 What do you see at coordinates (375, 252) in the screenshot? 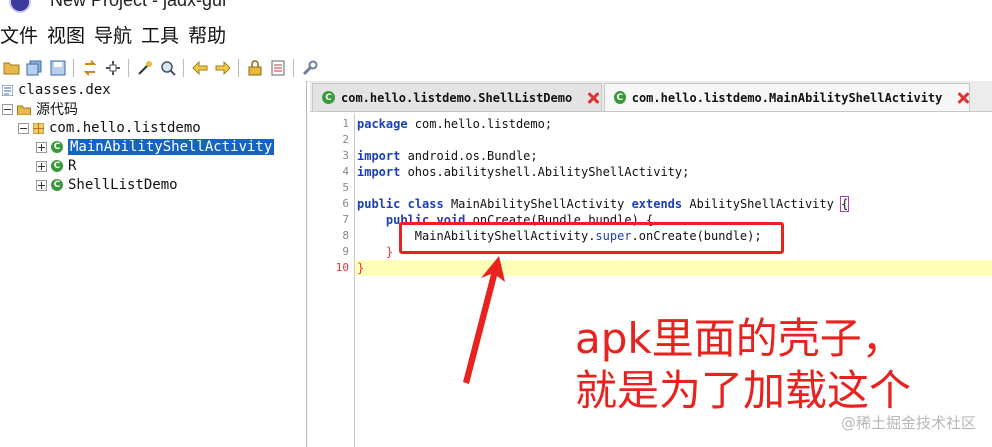
I see `code-line-9: }` at bounding box center [375, 252].